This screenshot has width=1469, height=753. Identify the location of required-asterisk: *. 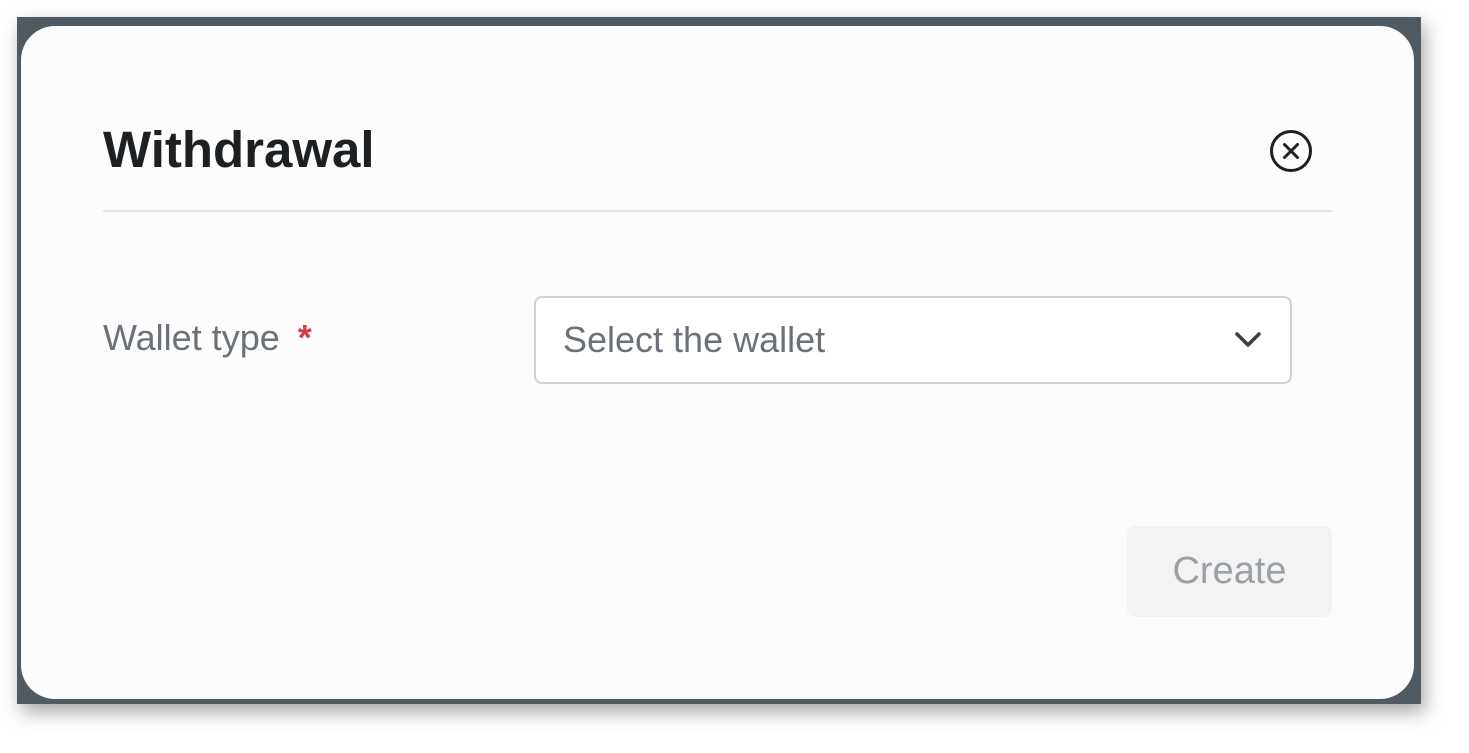
(304, 337).